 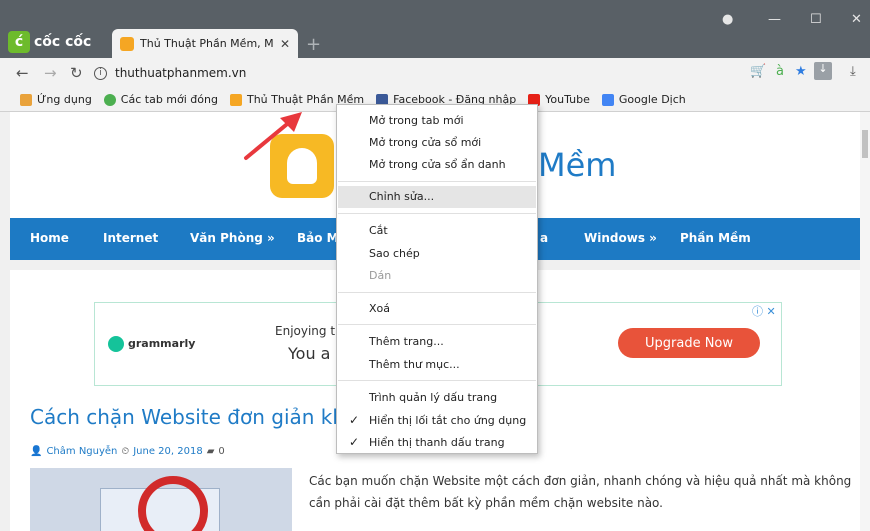 I want to click on post-comment-count: 0, so click(x=221, y=451).